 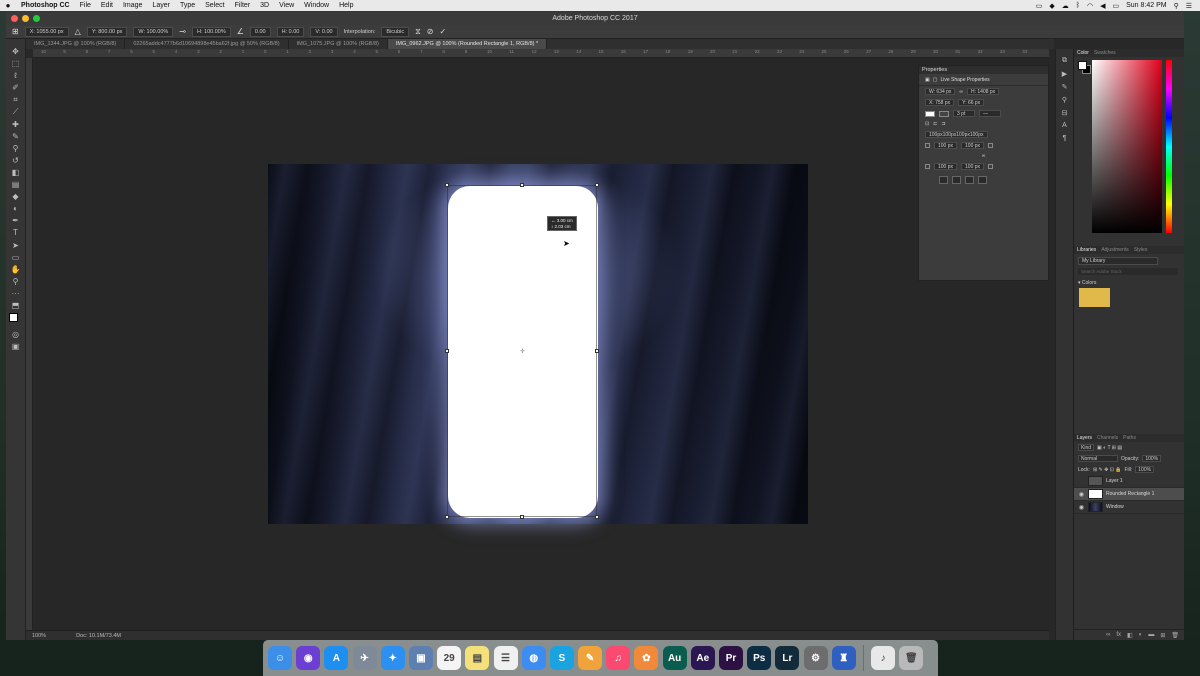 I want to click on filter-icons: ▣ ◐ T ⊞ ▤, so click(x=1109, y=448).